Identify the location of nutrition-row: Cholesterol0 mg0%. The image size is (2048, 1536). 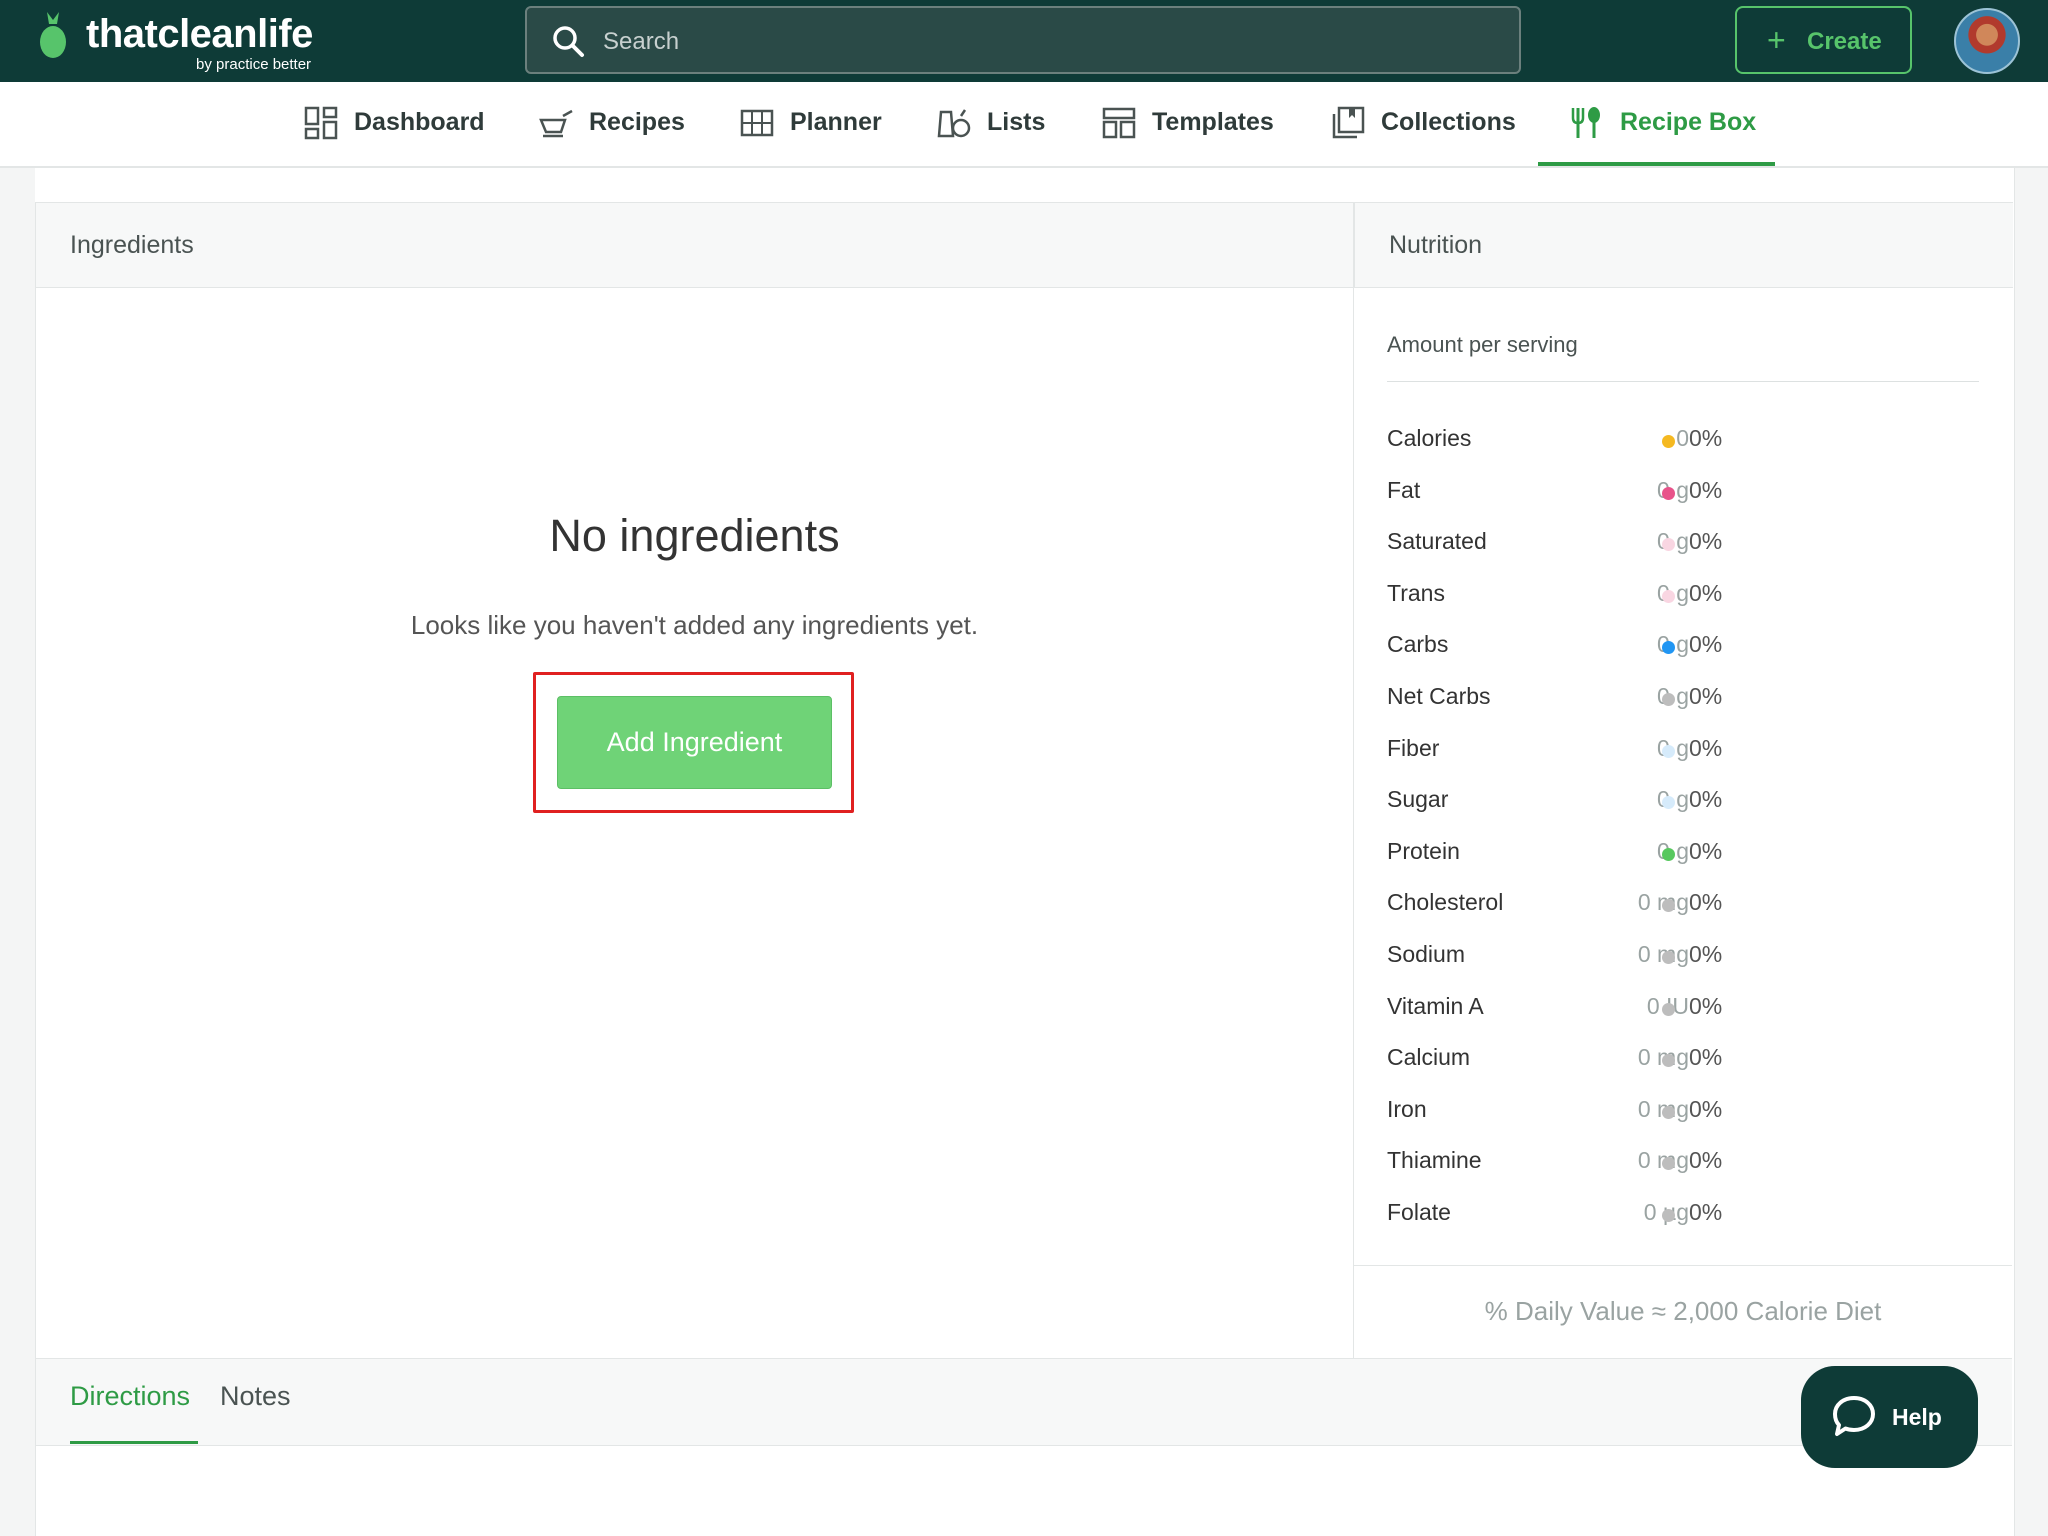
(1687, 909).